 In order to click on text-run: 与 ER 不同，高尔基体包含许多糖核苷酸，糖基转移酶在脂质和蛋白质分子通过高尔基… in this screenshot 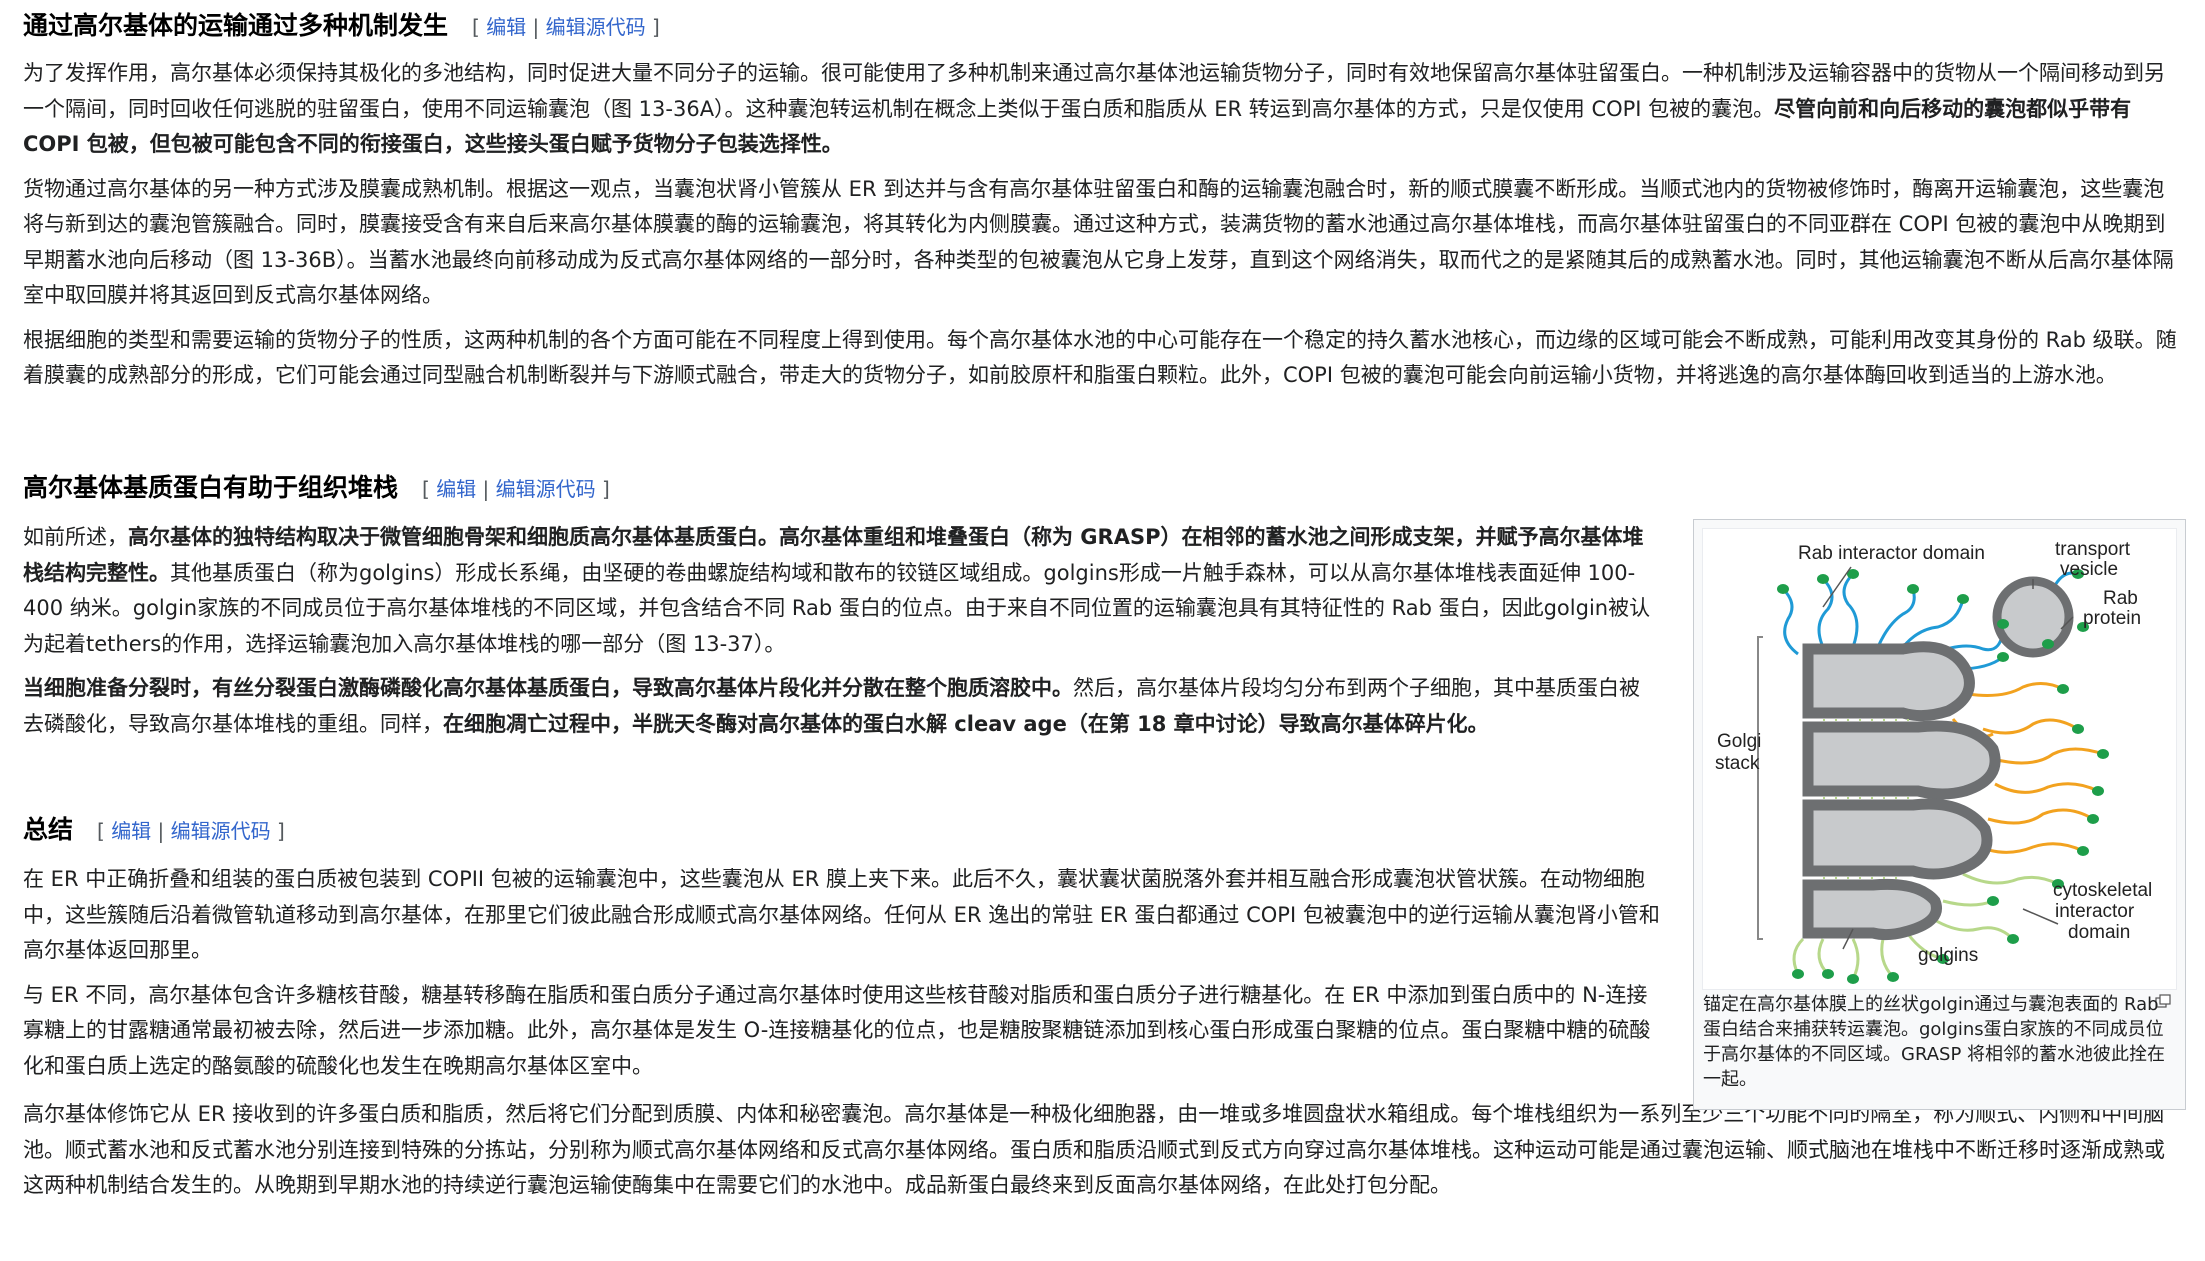, I will do `click(837, 1030)`.